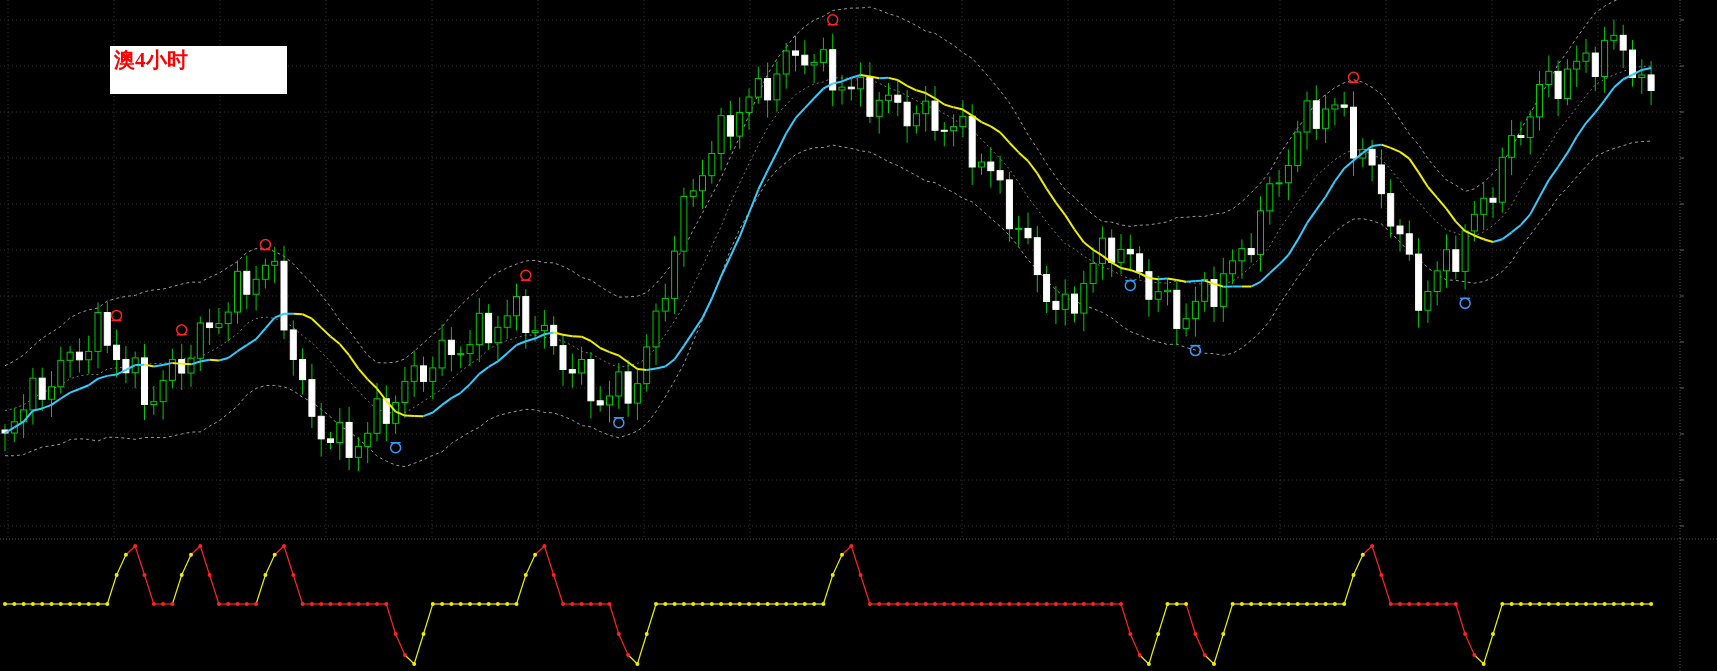 Image resolution: width=1717 pixels, height=671 pixels. I want to click on chart-label: 澳4小时, so click(198, 70).